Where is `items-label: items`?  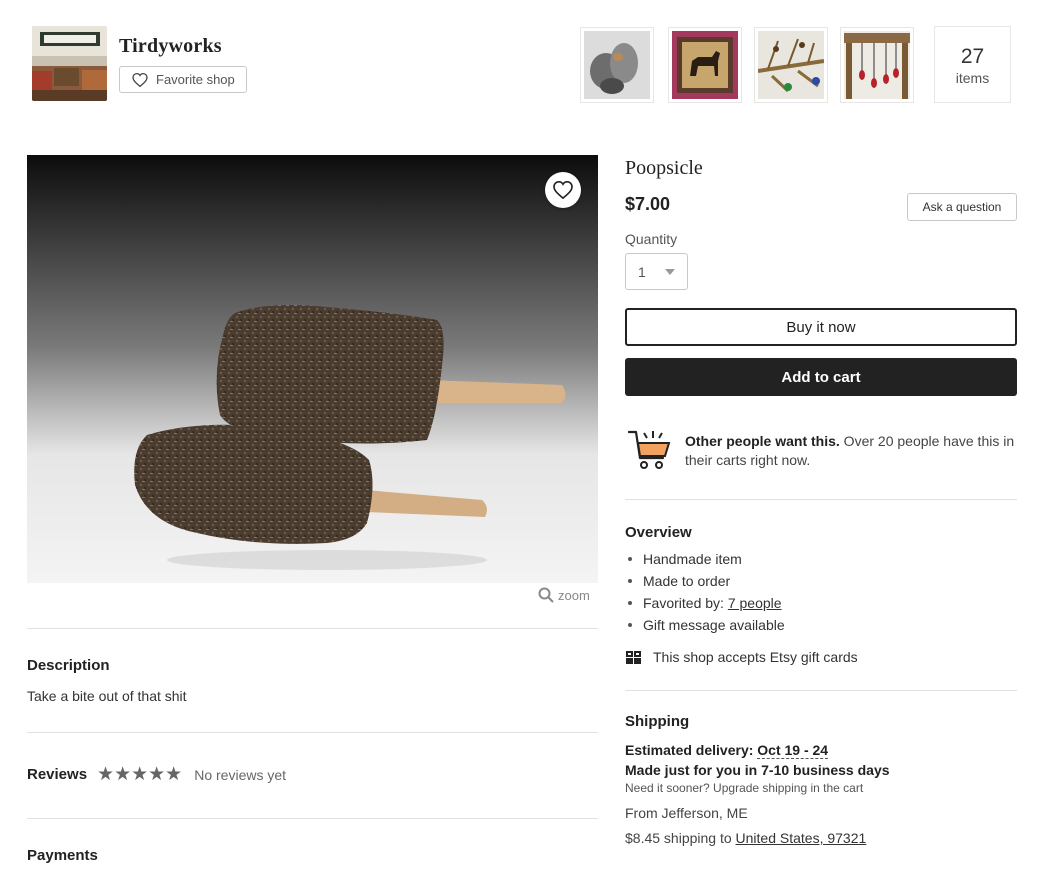 items-label: items is located at coordinates (972, 77).